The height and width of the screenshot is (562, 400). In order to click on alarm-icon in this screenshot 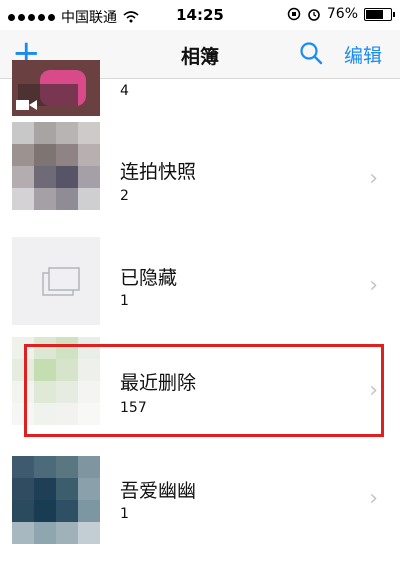, I will do `click(314, 15)`.